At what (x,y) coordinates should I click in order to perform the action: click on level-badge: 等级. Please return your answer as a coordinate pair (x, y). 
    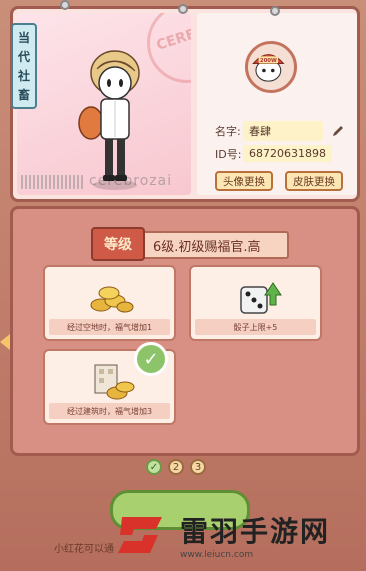
    Looking at the image, I should click on (118, 244).